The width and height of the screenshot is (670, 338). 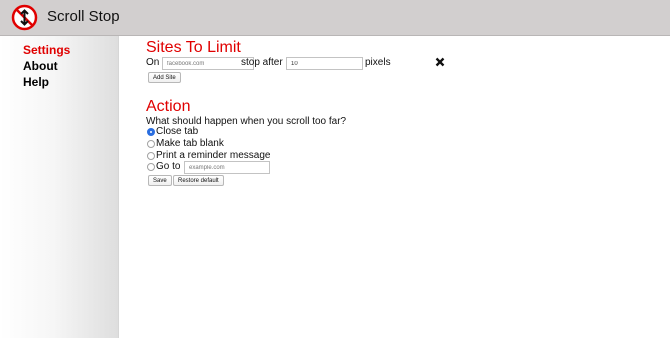 I want to click on pixels-label: pixels, so click(x=378, y=62).